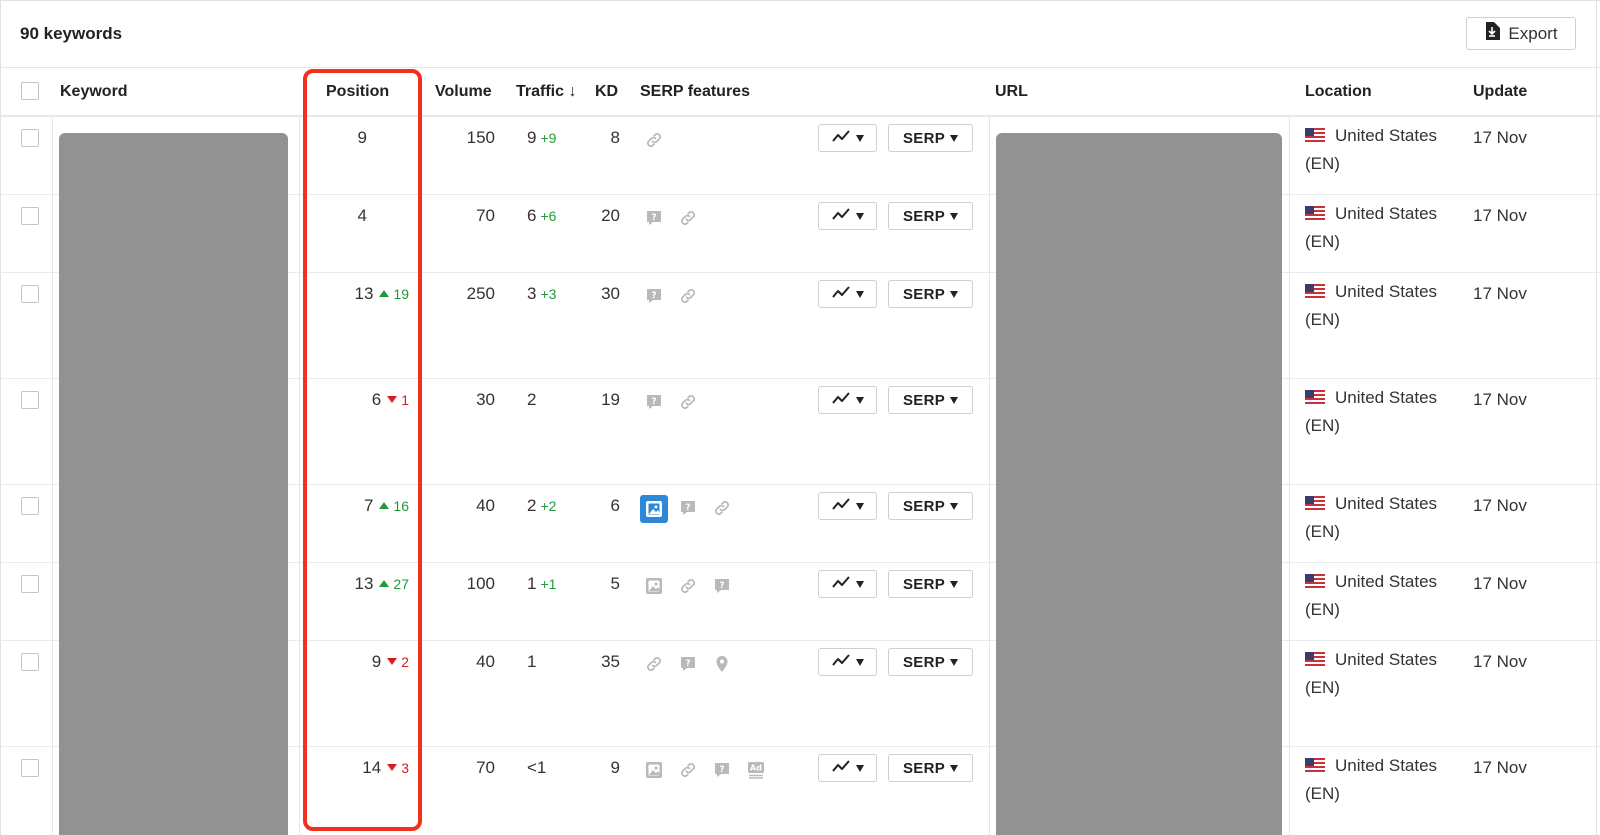  Describe the element at coordinates (485, 215) in the screenshot. I see `volume-cell: 70` at that location.